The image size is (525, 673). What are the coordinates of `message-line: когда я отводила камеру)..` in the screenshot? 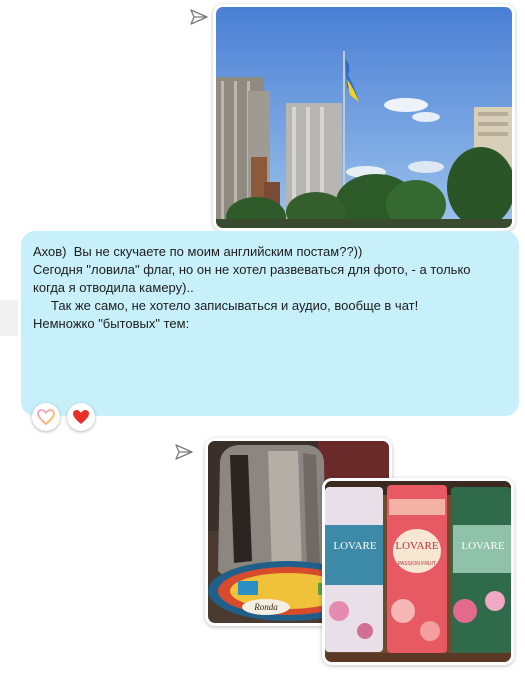 It's located at (113, 287).